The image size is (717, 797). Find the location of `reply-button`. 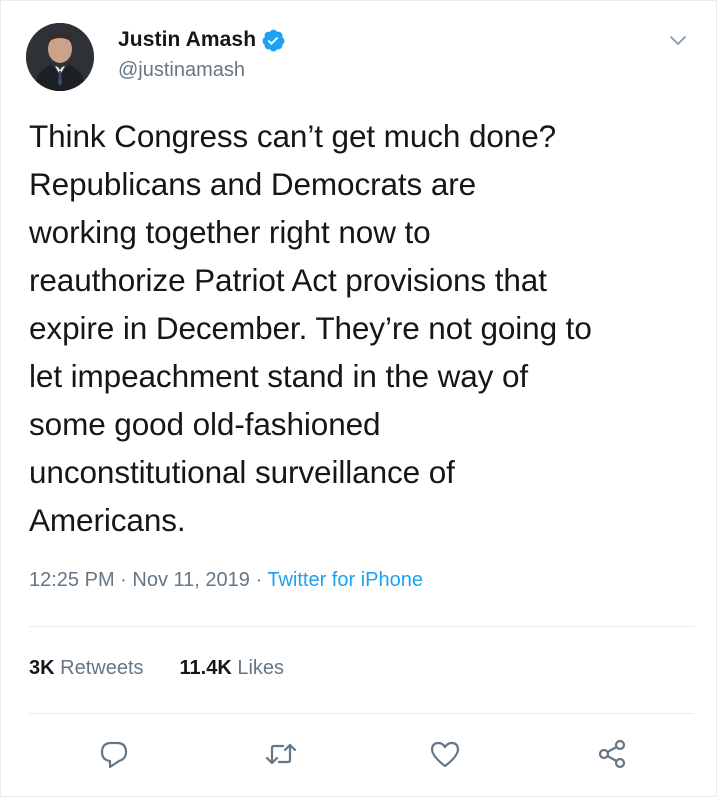

reply-button is located at coordinates (114, 754).